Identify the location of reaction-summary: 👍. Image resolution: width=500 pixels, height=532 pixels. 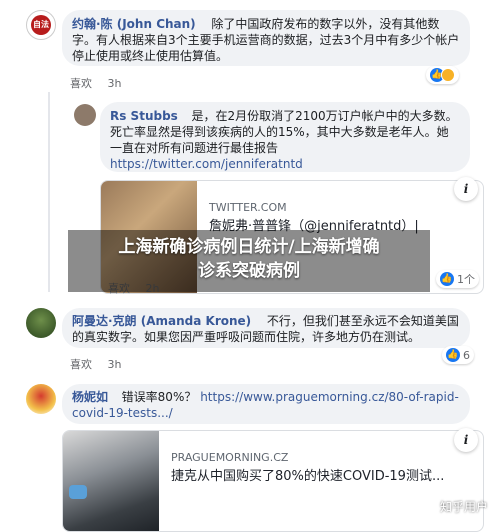
(442, 75).